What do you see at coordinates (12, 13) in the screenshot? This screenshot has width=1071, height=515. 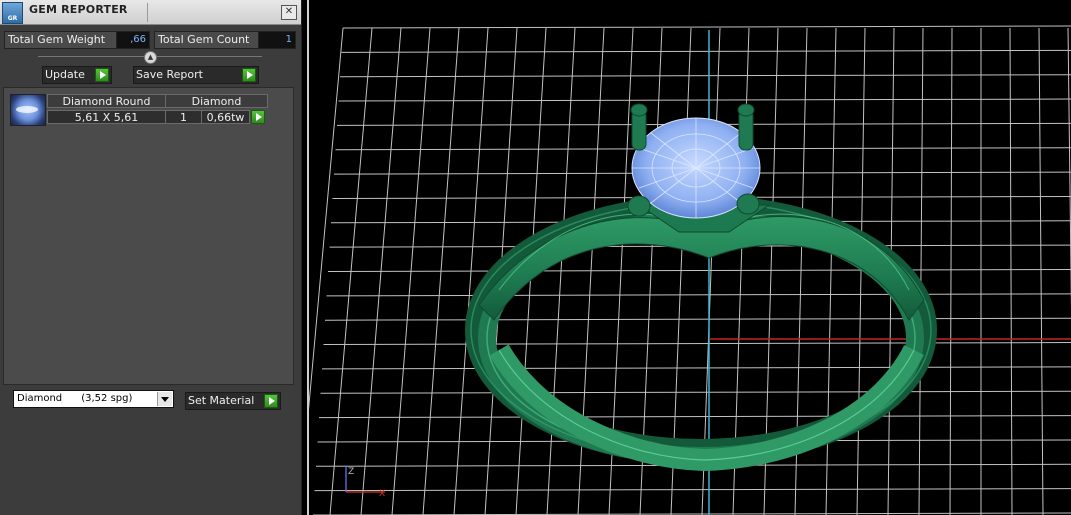 I see `gem-reporter-icon: GR` at bounding box center [12, 13].